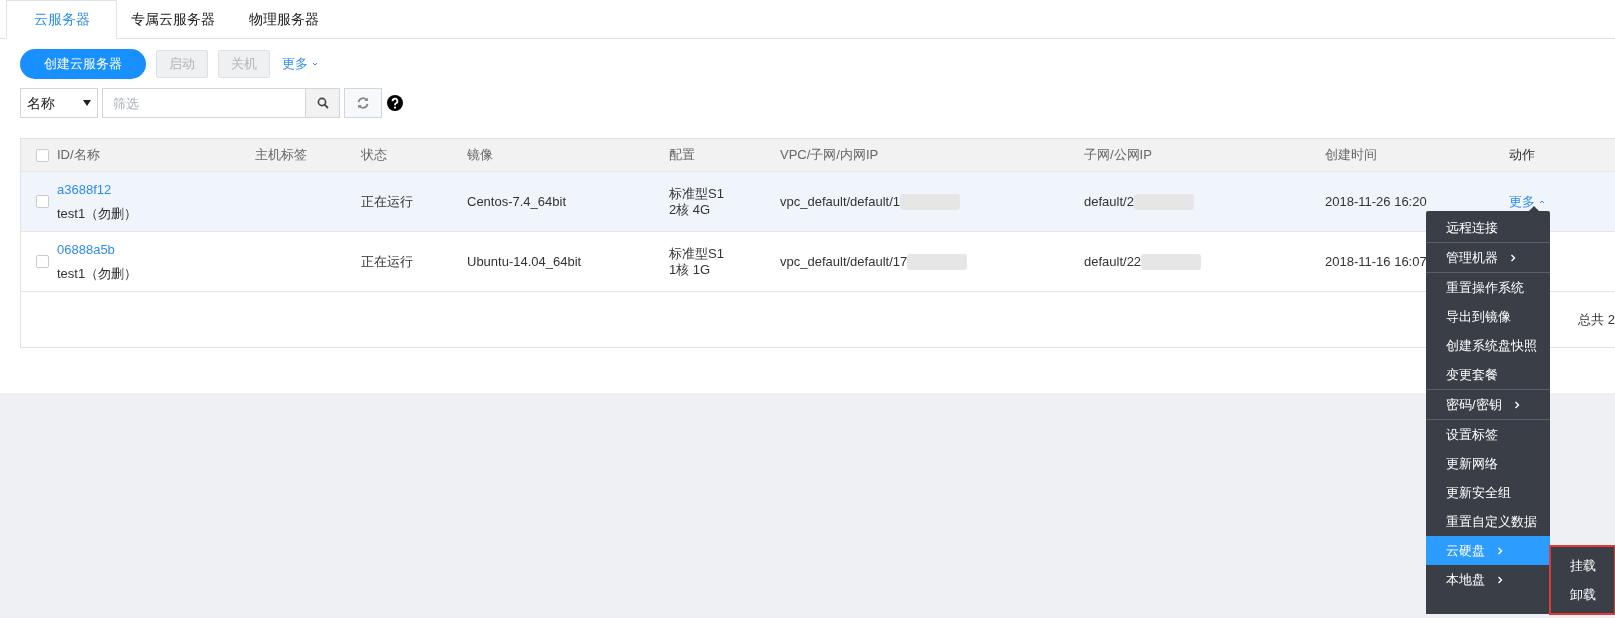  What do you see at coordinates (516, 201) in the screenshot?
I see `image-text: Centos-7.4_64bit` at bounding box center [516, 201].